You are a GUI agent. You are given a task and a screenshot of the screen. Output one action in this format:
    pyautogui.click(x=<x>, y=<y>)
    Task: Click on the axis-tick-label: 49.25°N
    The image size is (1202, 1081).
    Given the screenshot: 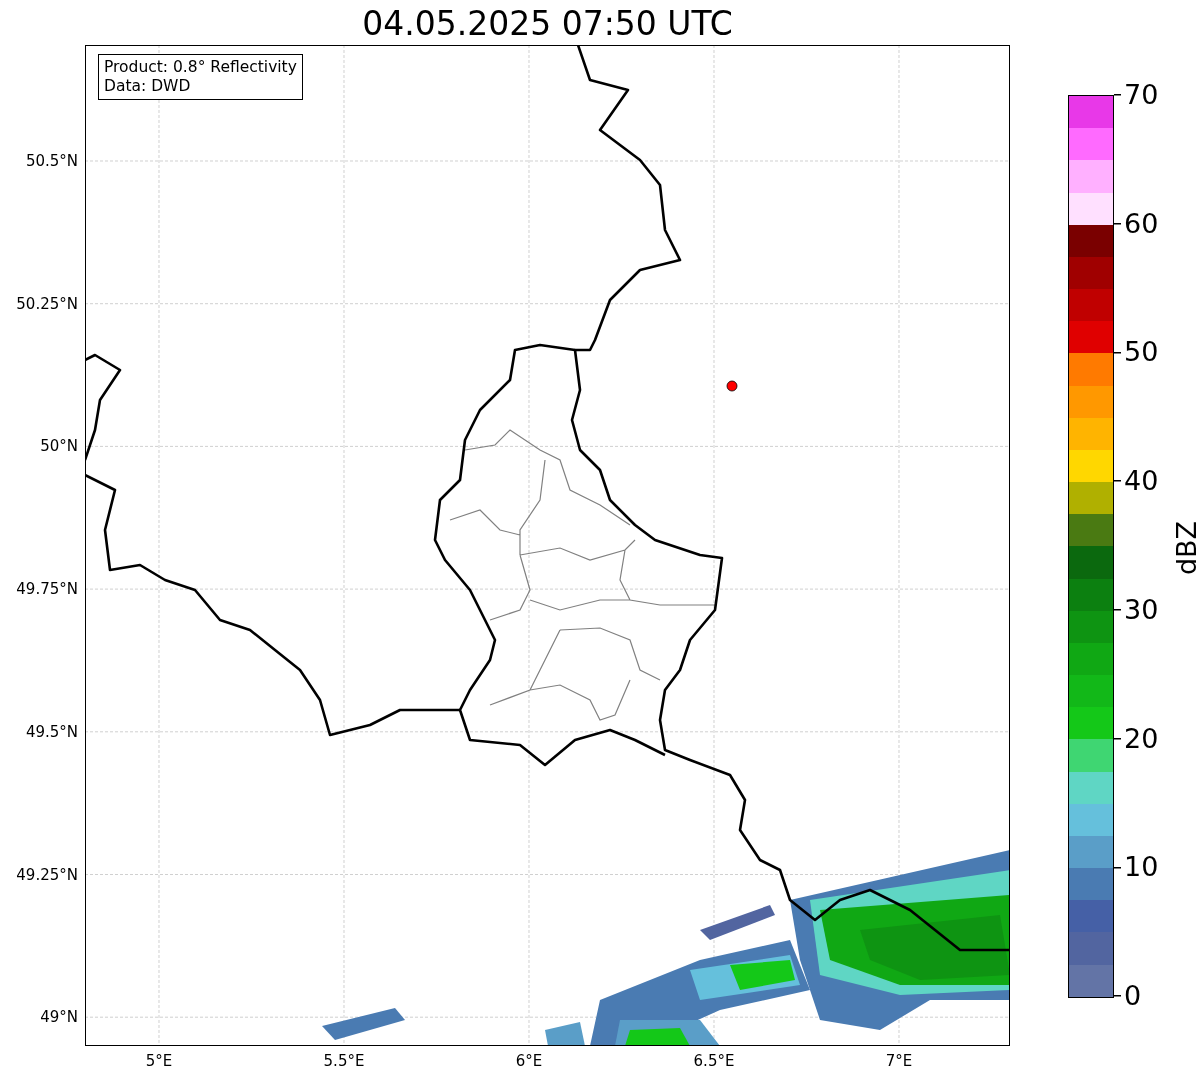 What is the action you would take?
    pyautogui.click(x=46, y=874)
    